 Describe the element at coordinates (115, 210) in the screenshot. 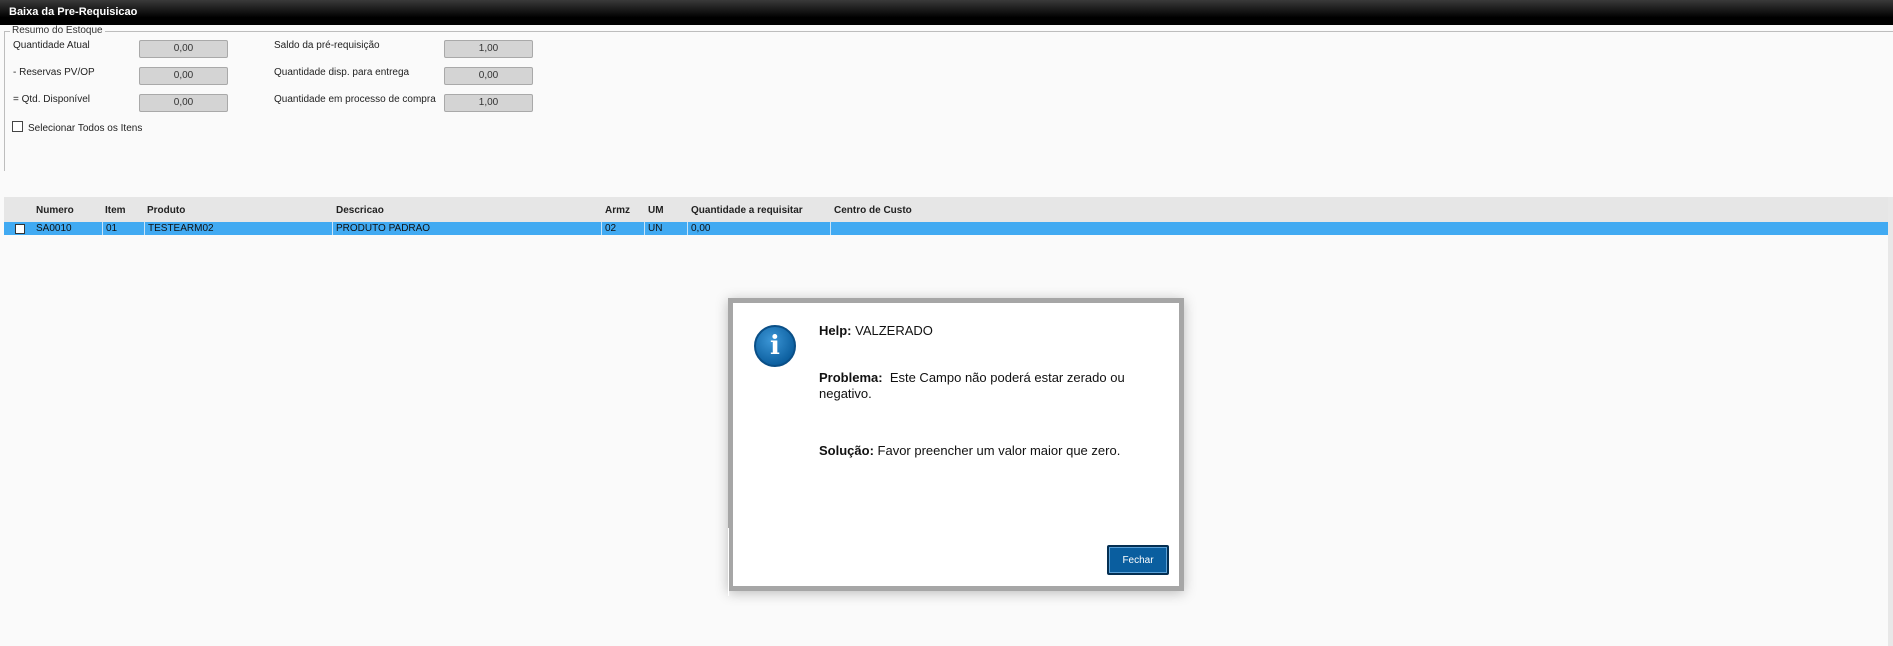

I see `column-header-item: Item` at that location.